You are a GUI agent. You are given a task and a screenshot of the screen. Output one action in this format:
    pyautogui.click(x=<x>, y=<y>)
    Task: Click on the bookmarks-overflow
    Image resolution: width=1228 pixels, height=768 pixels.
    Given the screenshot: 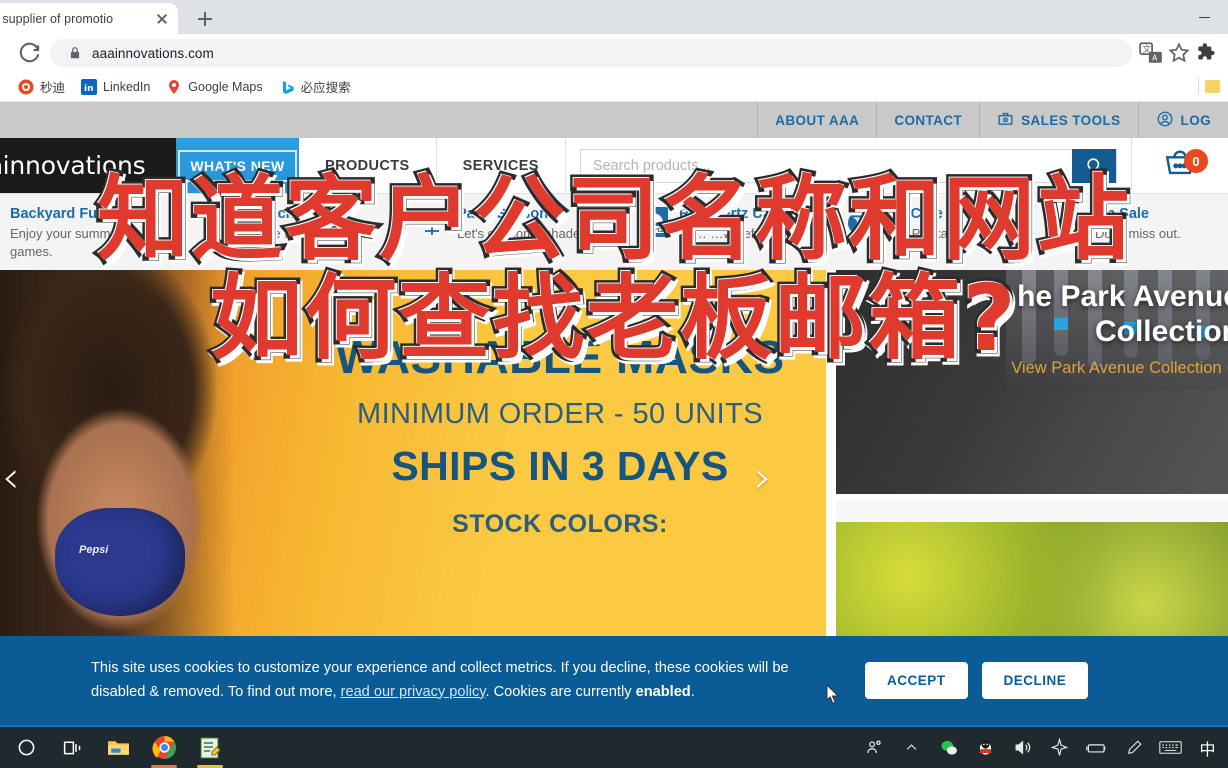 What is the action you would take?
    pyautogui.click(x=1209, y=86)
    